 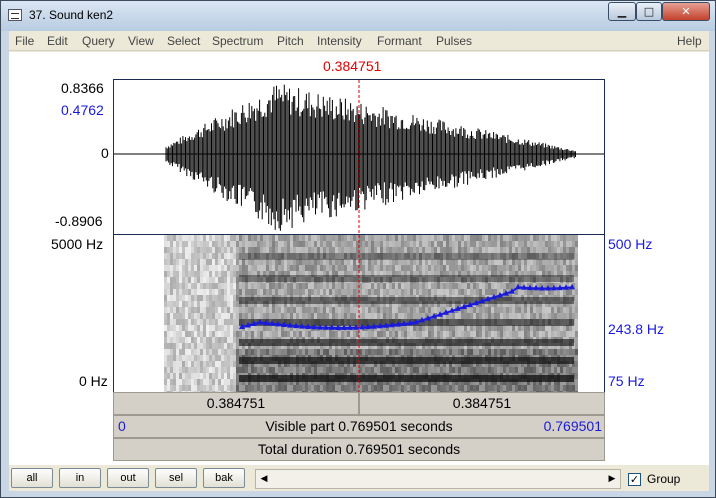 I want to click on menu-spectrum: Spectrum, so click(x=237, y=41).